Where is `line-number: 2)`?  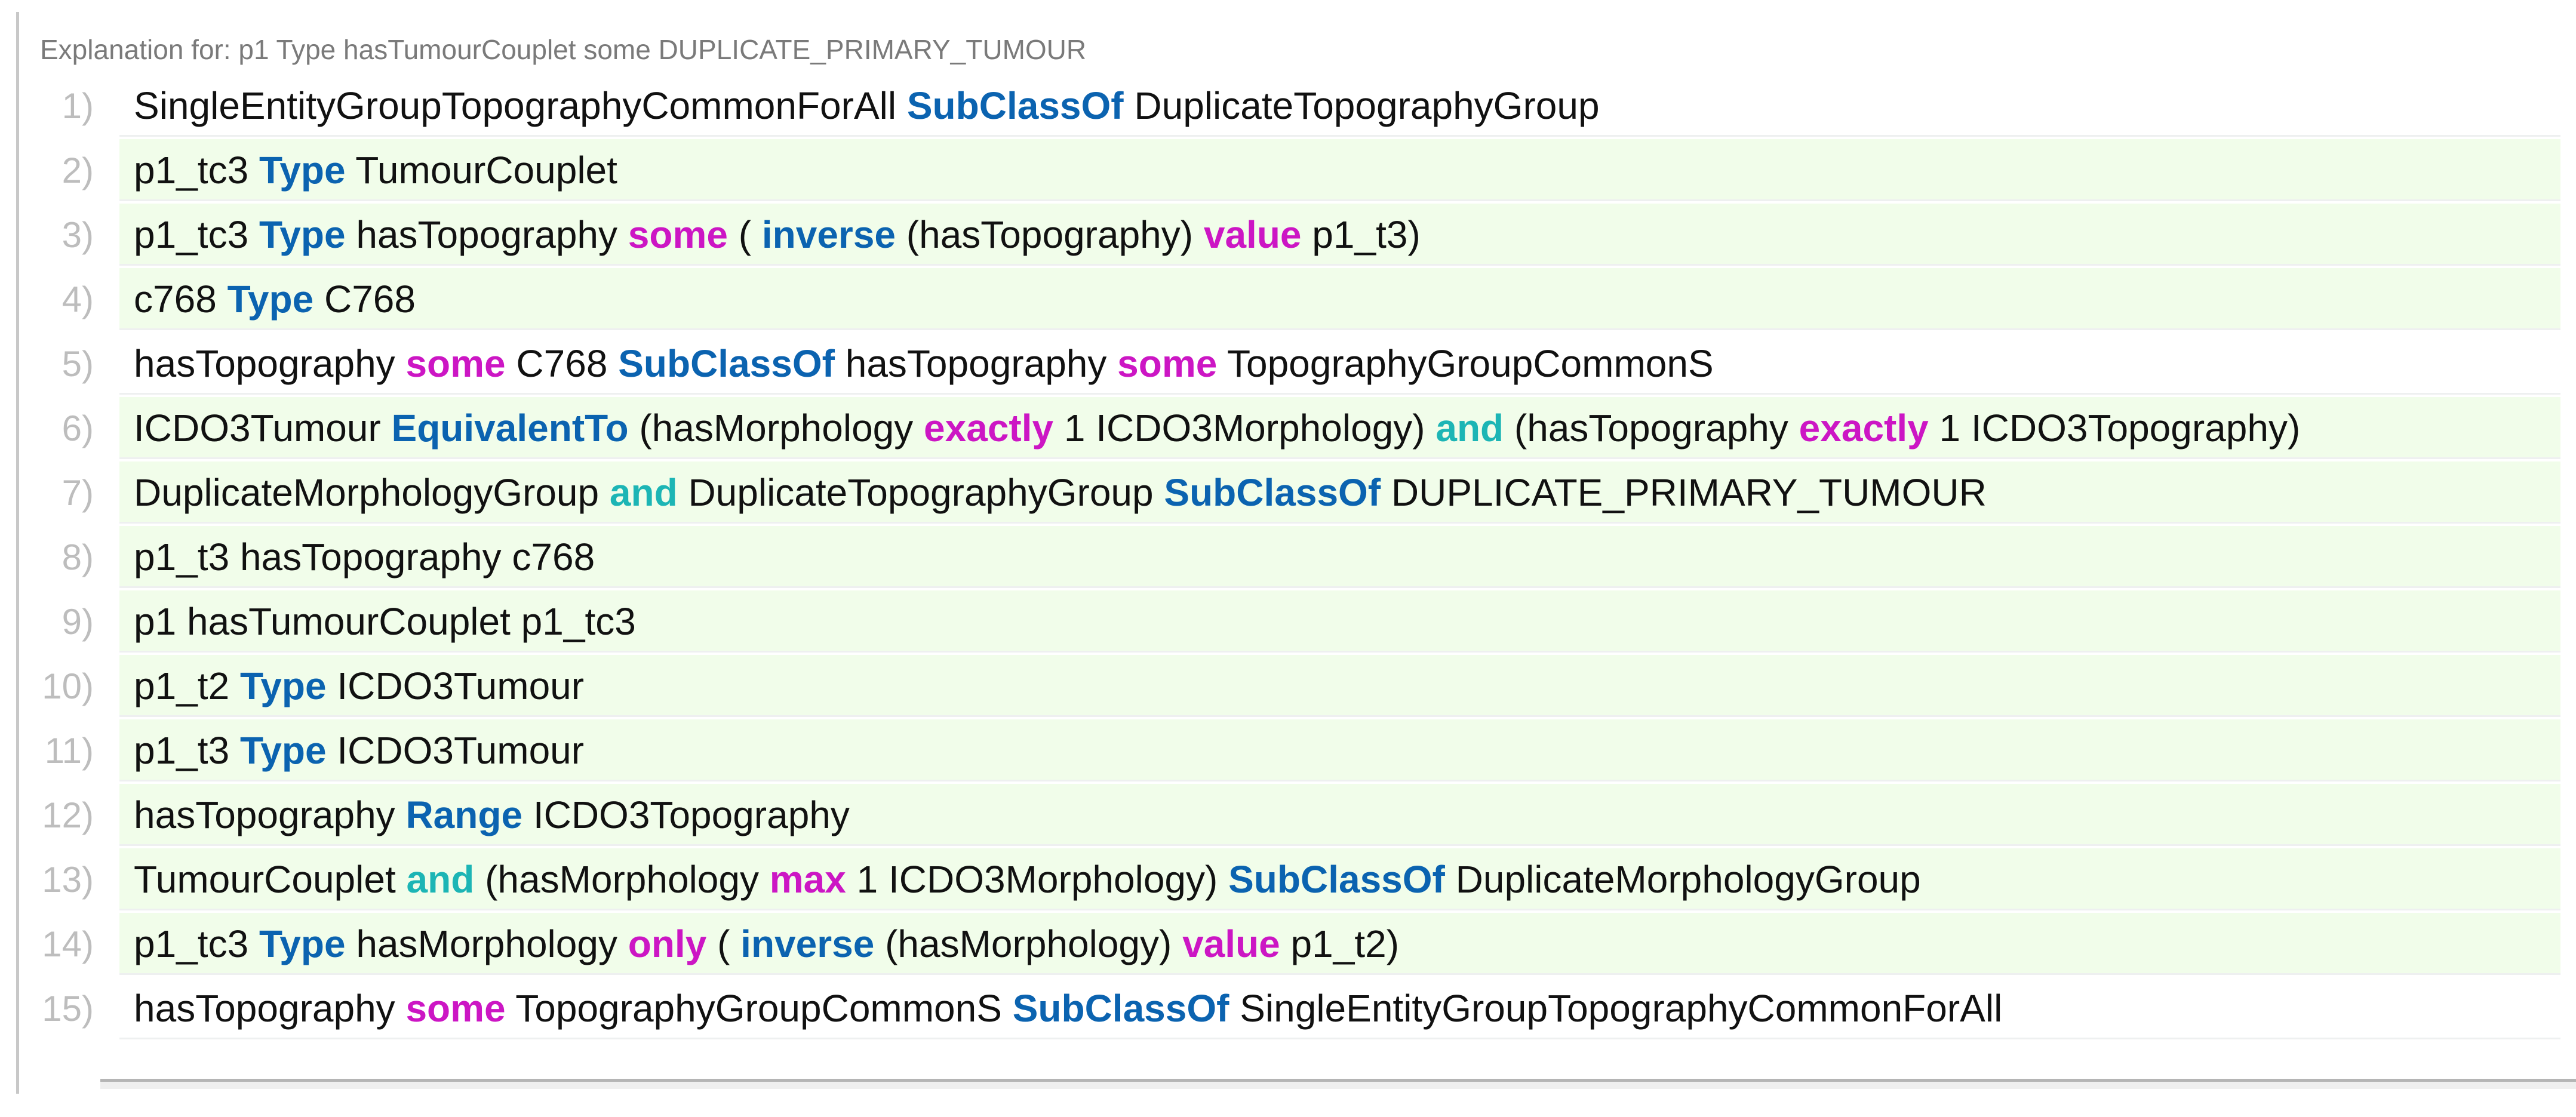
line-number: 2) is located at coordinates (78, 170).